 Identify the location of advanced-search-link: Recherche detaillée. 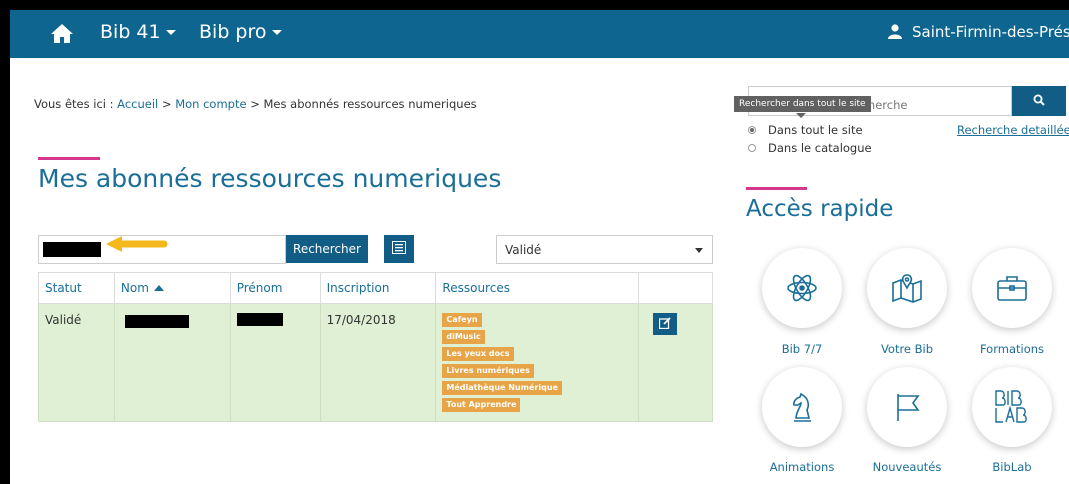
(1013, 130).